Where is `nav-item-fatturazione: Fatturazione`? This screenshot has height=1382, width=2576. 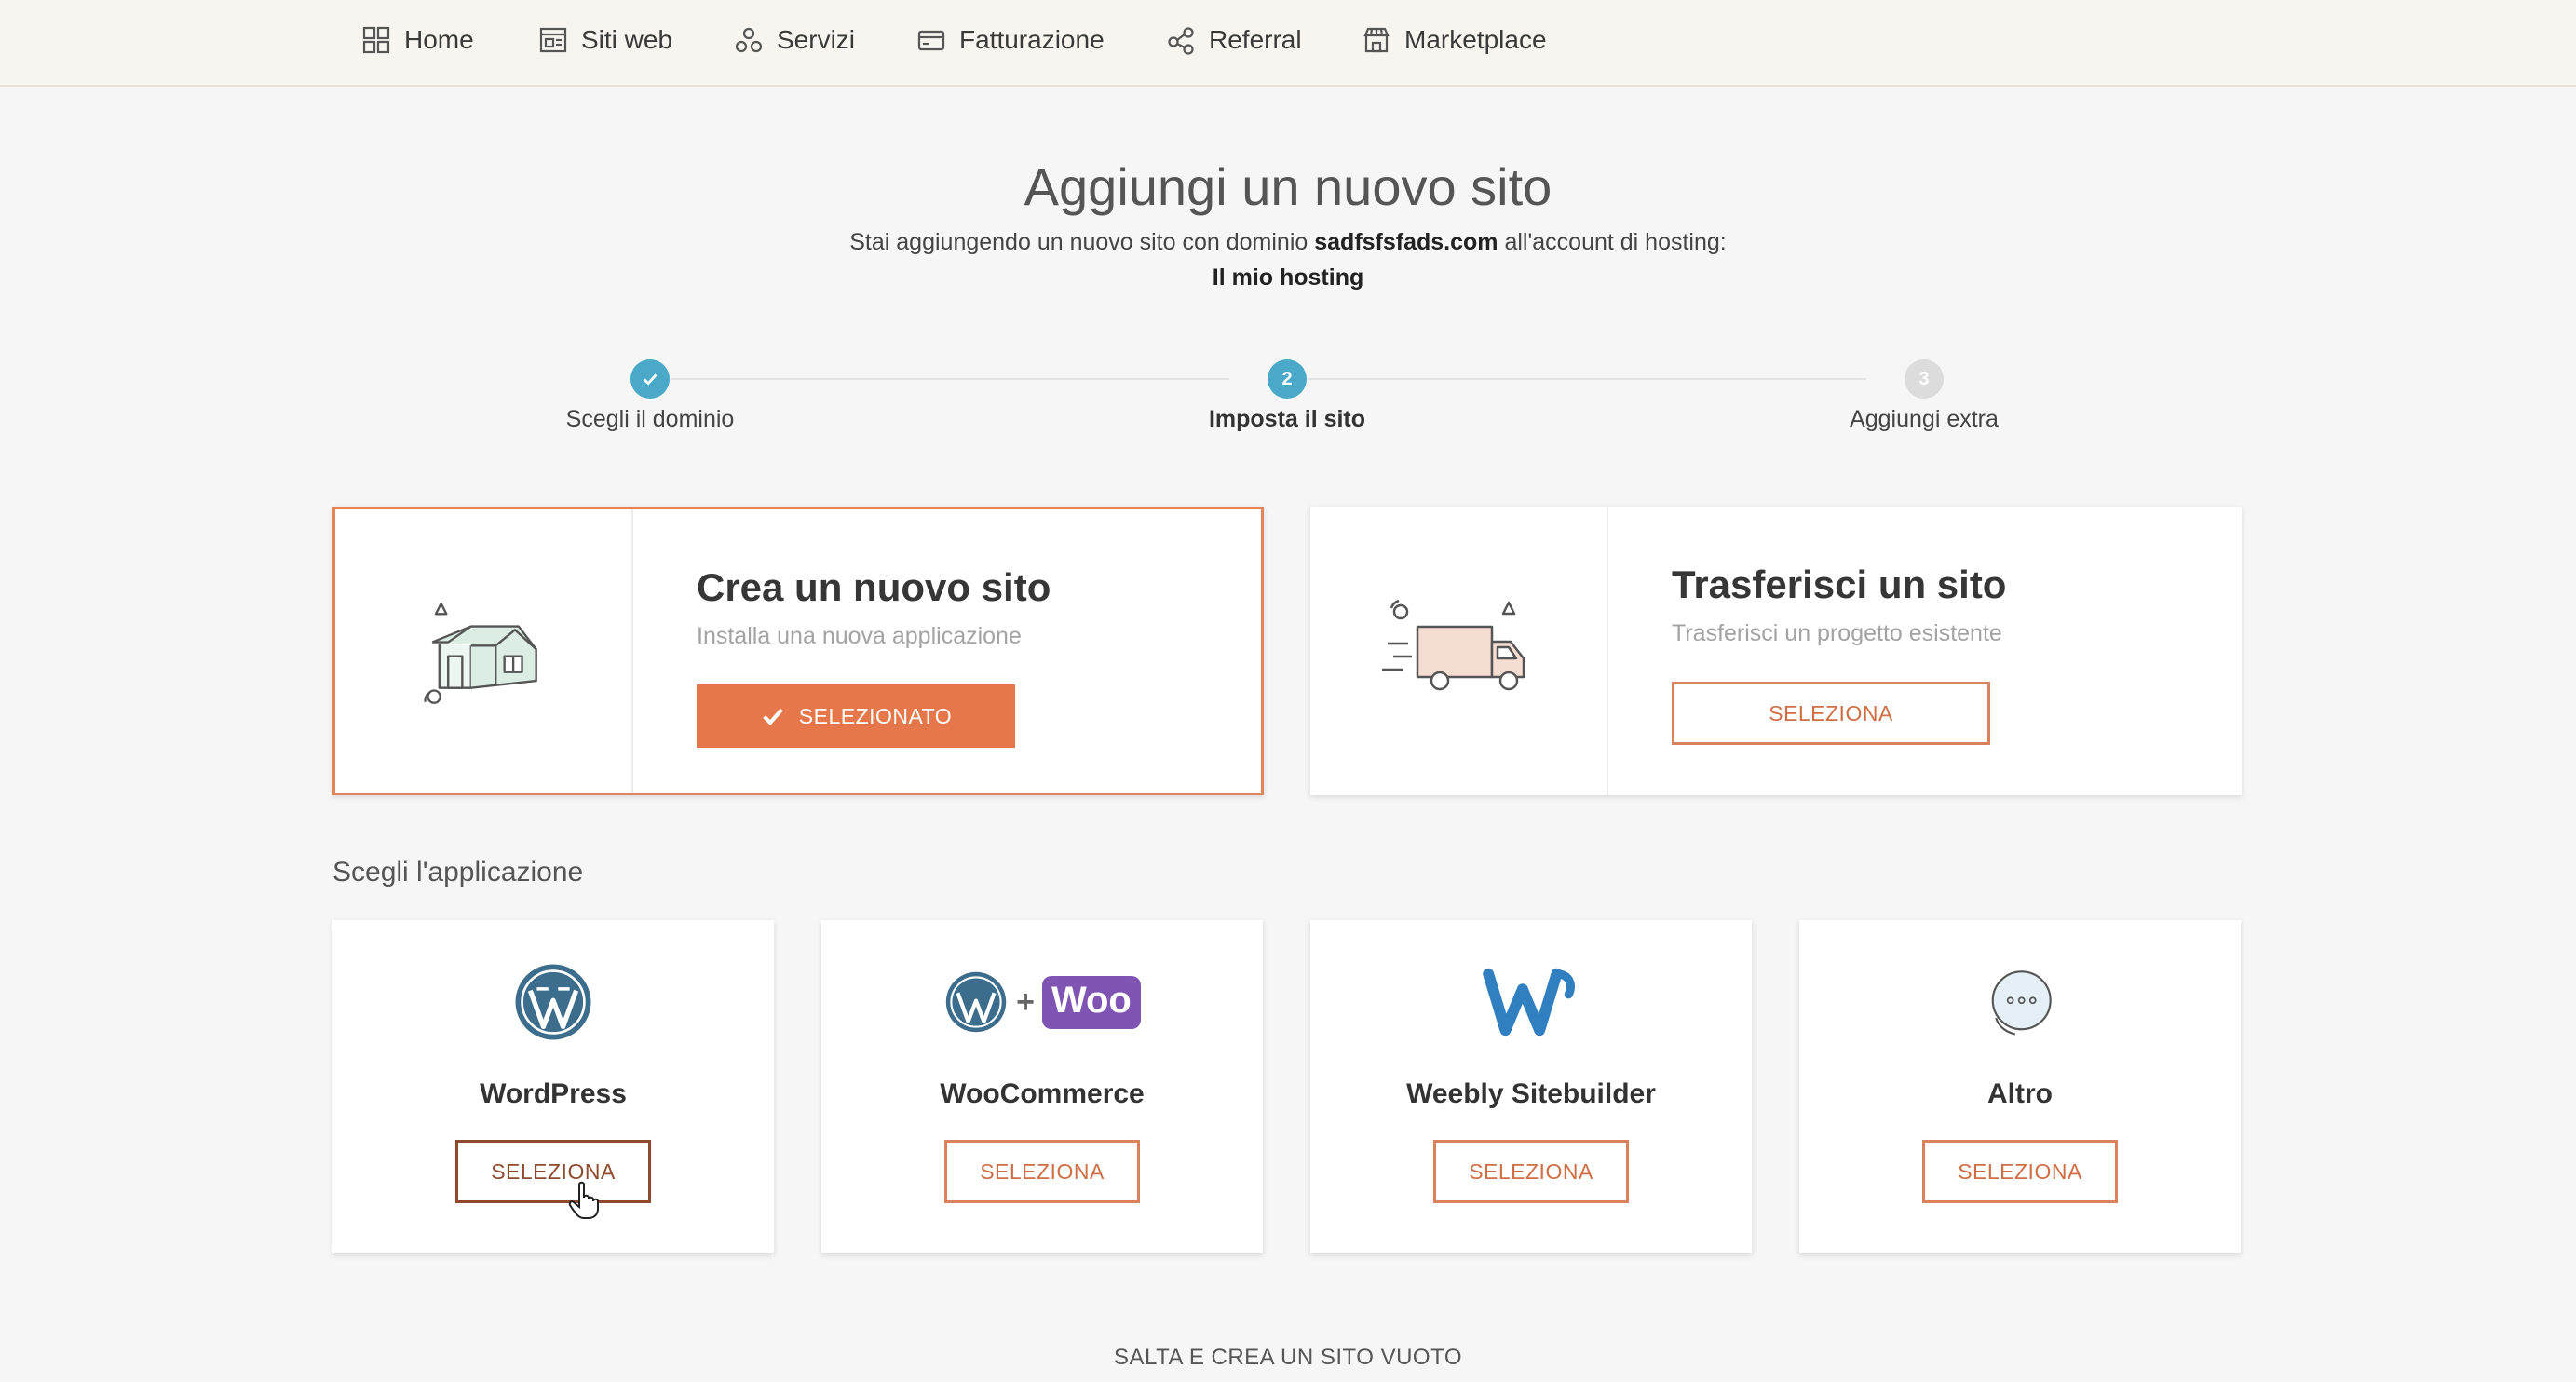
nav-item-fatturazione: Fatturazione is located at coordinates (1010, 40).